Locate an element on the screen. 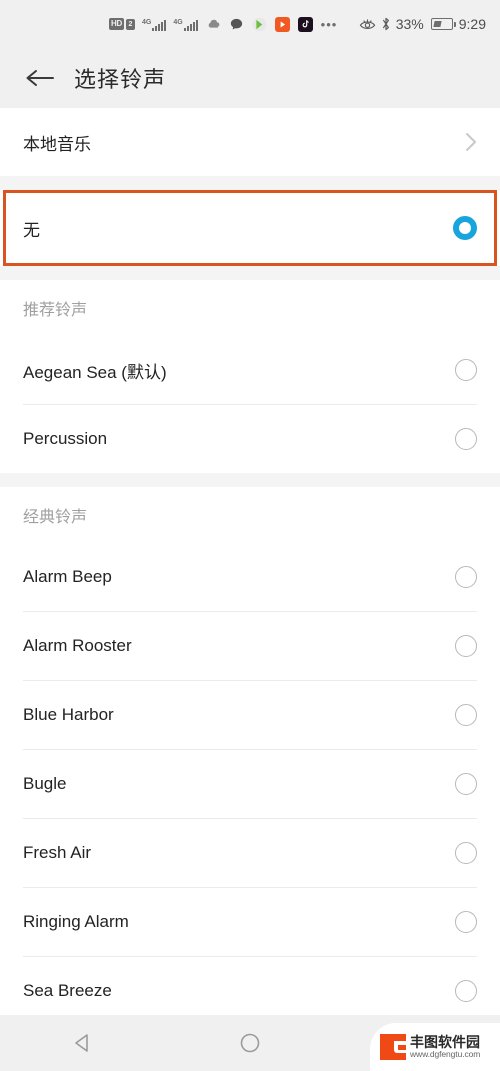 The width and height of the screenshot is (500, 1071). row-label: Aegean Sea (默认) is located at coordinates (95, 372).